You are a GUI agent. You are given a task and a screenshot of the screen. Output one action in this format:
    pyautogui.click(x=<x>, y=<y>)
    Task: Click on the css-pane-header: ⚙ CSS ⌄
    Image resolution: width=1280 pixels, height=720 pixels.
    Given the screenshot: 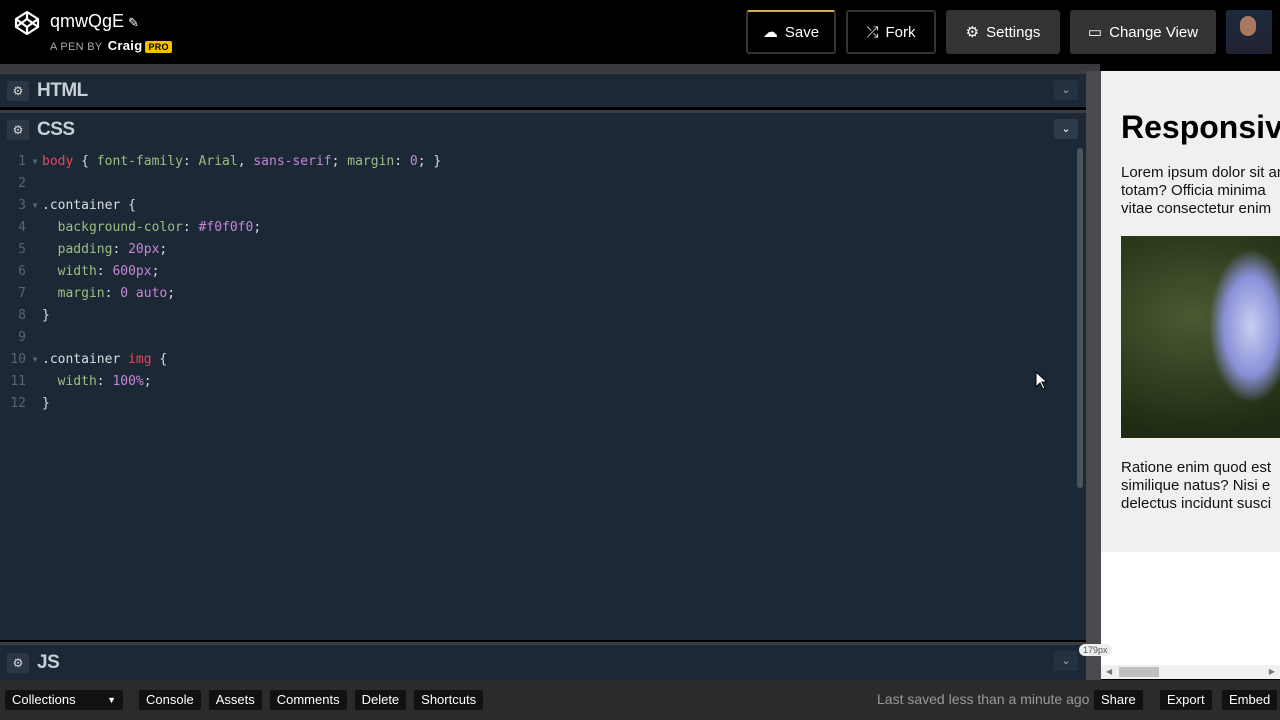 What is the action you would take?
    pyautogui.click(x=543, y=128)
    